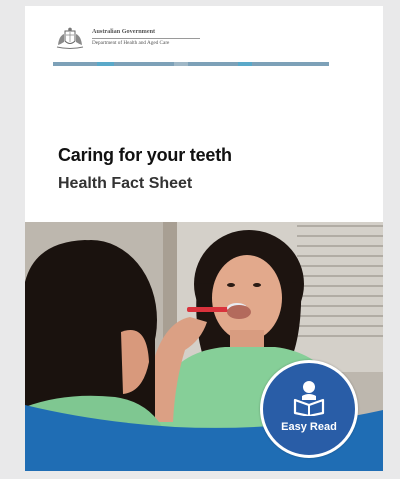 This screenshot has width=400, height=479. I want to click on document-title: Caring for your teeth, so click(145, 155).